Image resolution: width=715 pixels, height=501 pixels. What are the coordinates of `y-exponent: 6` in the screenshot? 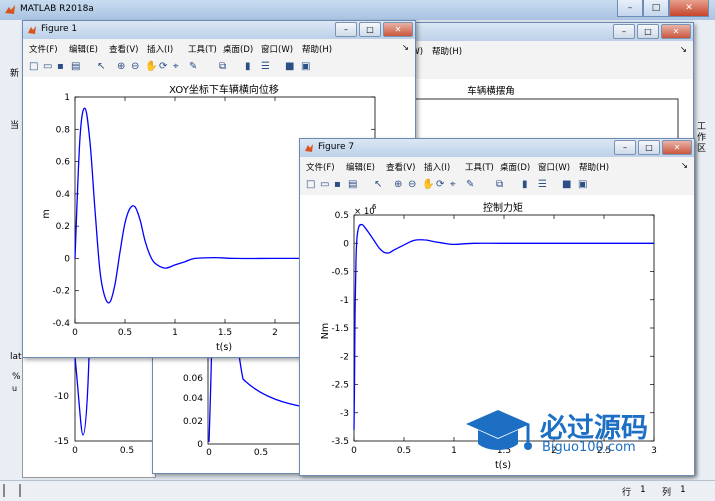 It's located at (374, 207).